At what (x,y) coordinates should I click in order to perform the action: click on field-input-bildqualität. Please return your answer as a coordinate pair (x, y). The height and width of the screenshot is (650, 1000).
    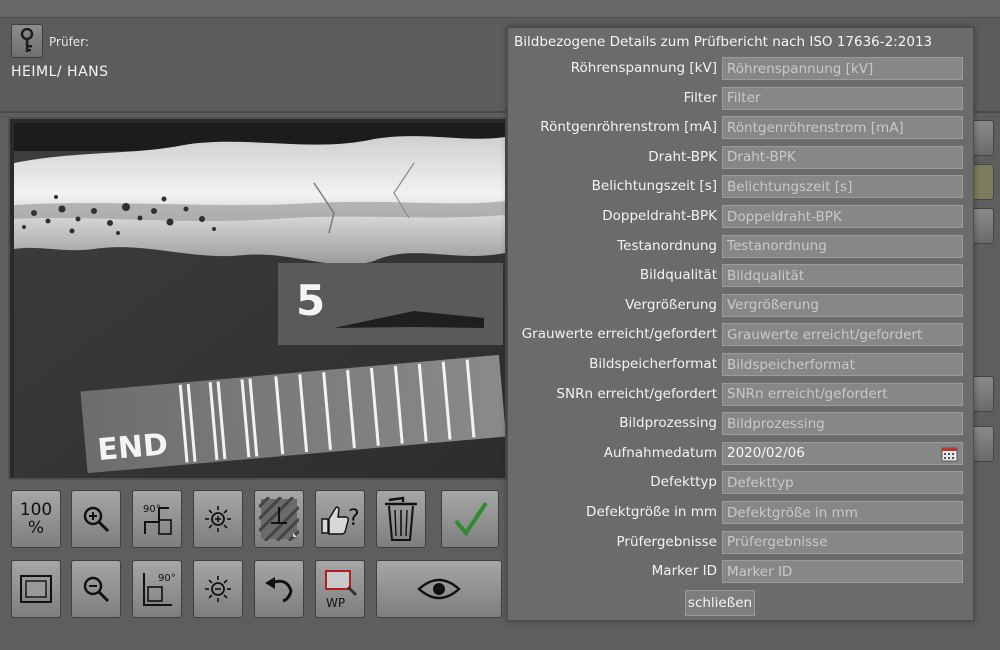
    Looking at the image, I should click on (842, 276).